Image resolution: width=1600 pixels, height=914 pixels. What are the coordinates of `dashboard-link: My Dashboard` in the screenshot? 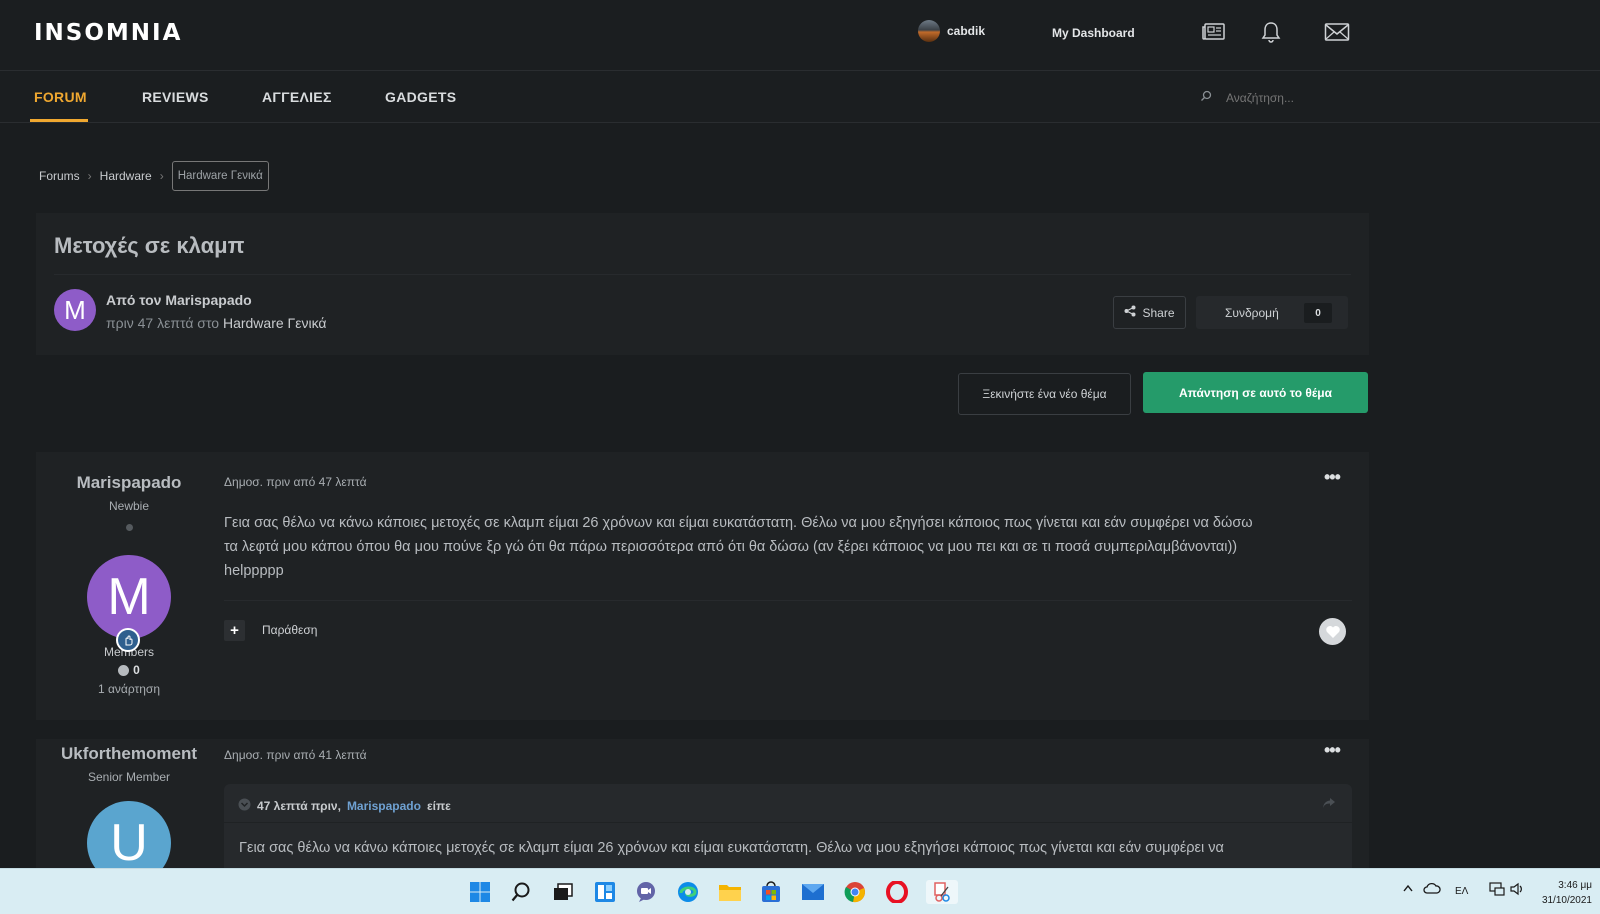 It's located at (1093, 33).